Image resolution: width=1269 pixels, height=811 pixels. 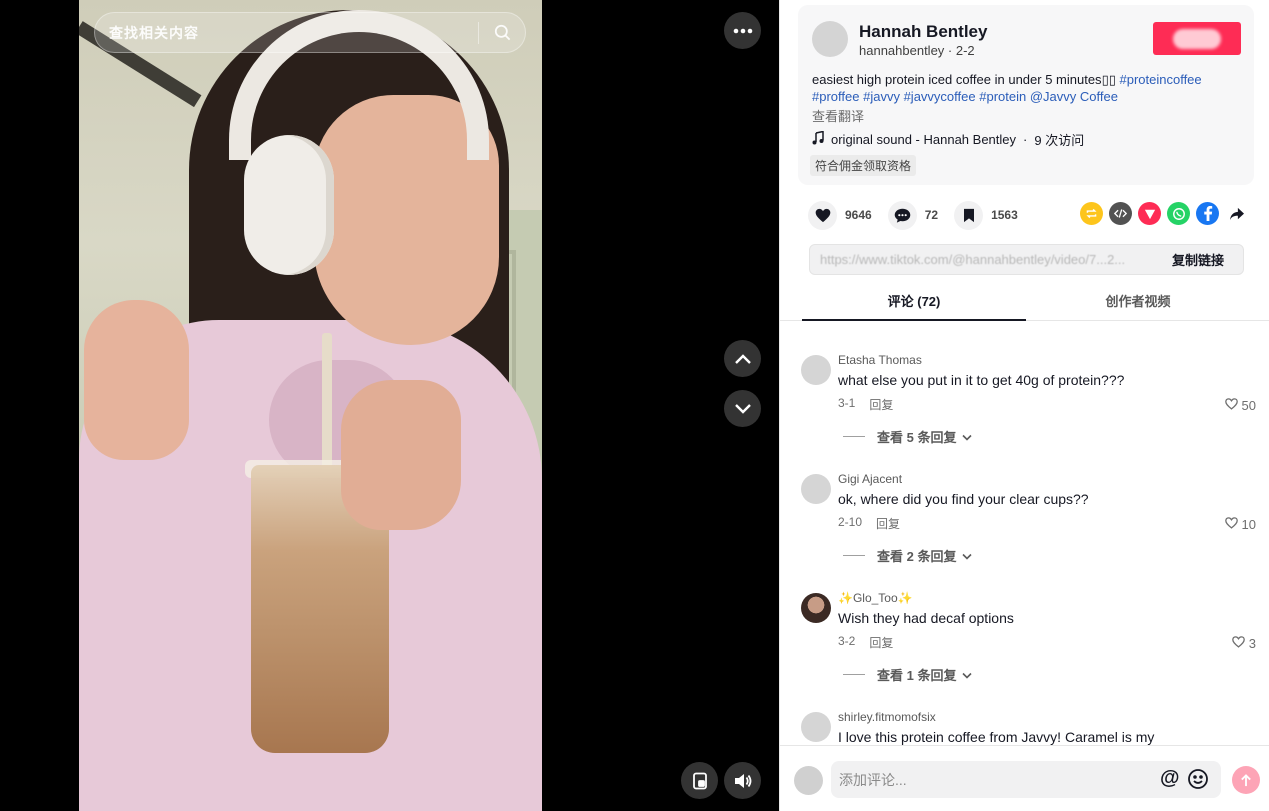 I want to click on commenter-name: shirley.fitmomofsix, so click(x=887, y=717).